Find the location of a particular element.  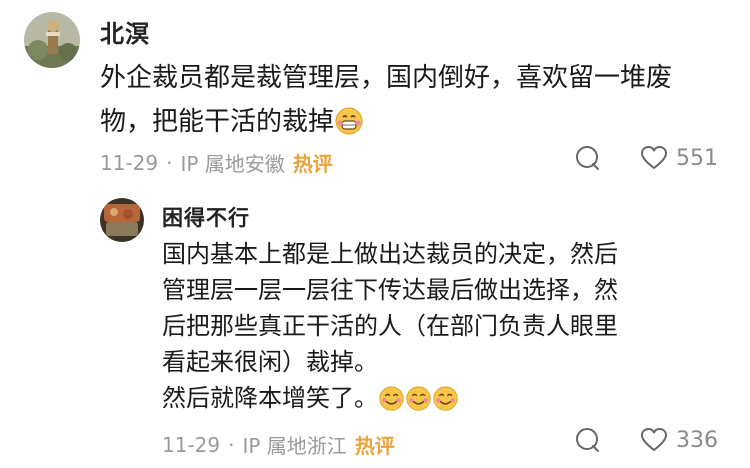

like-count: 551 is located at coordinates (697, 158).